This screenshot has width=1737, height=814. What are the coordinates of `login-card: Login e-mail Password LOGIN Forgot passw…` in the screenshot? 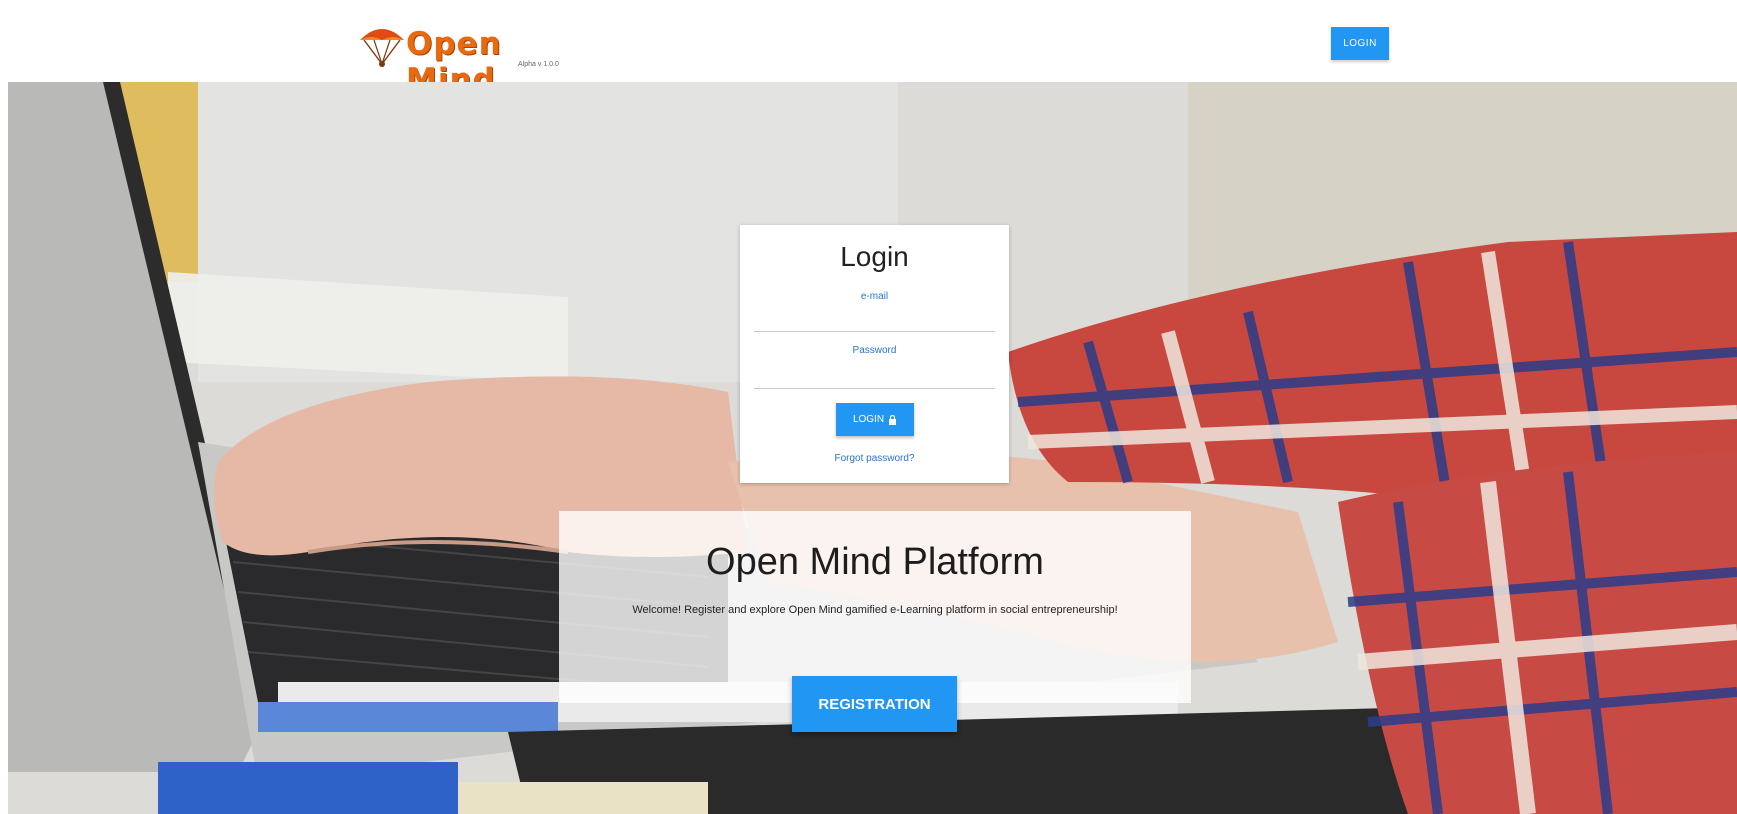 It's located at (874, 354).